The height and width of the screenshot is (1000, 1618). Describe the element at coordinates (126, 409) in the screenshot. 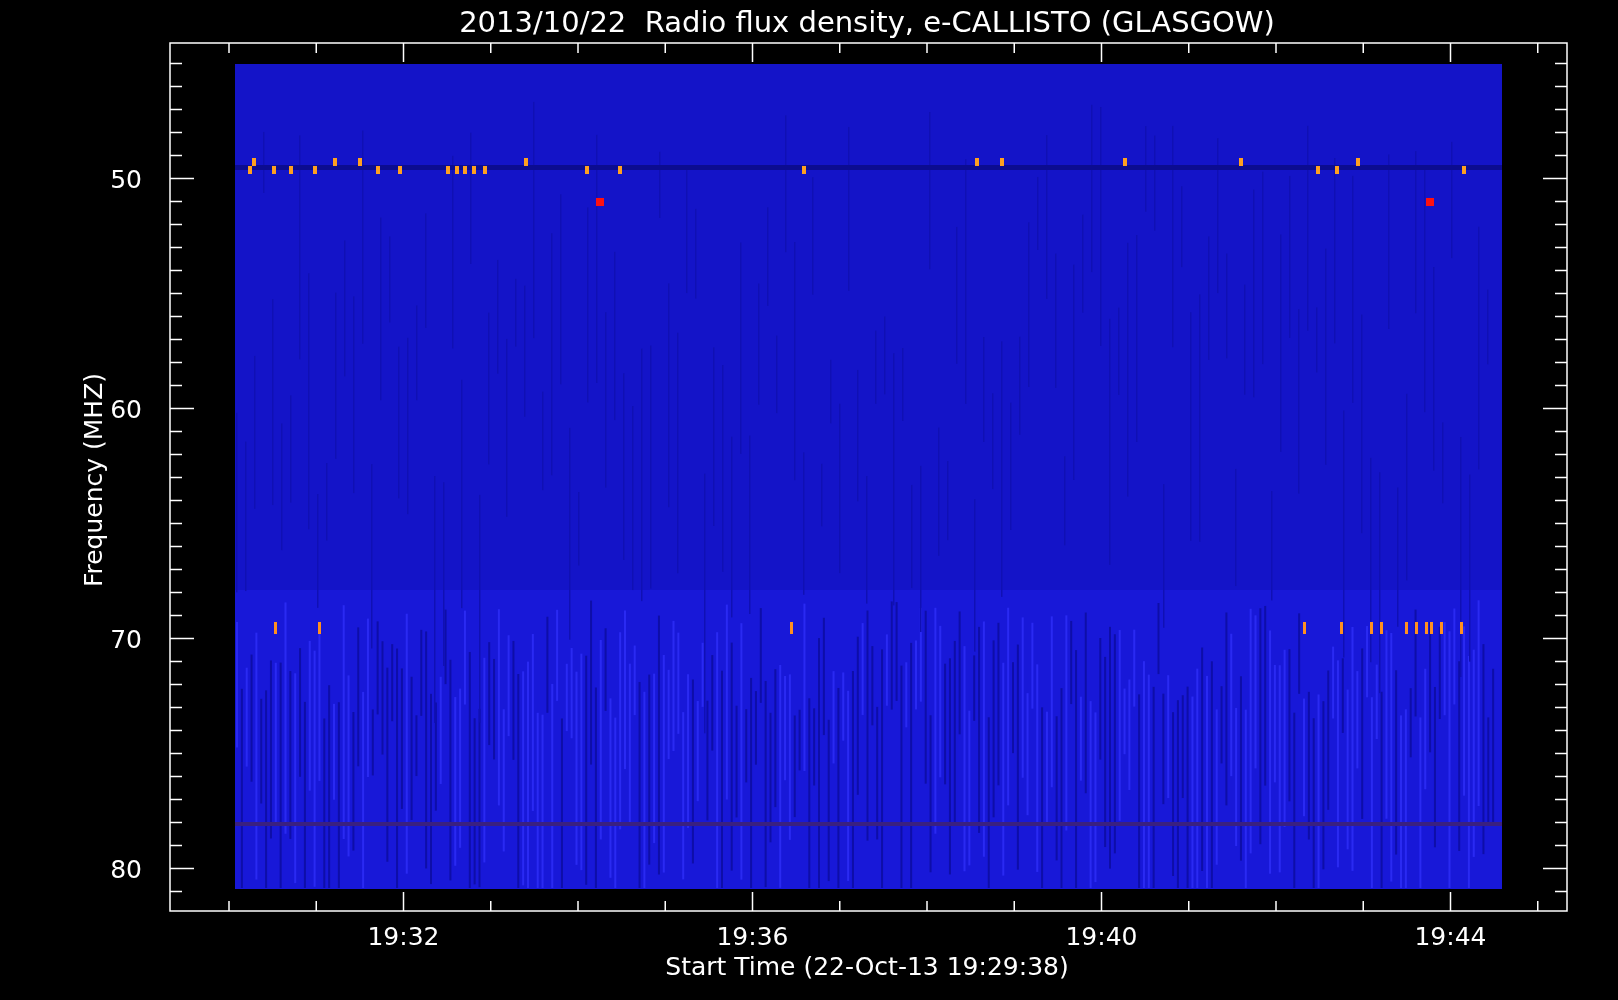

I see `y-tick-label: 60` at that location.